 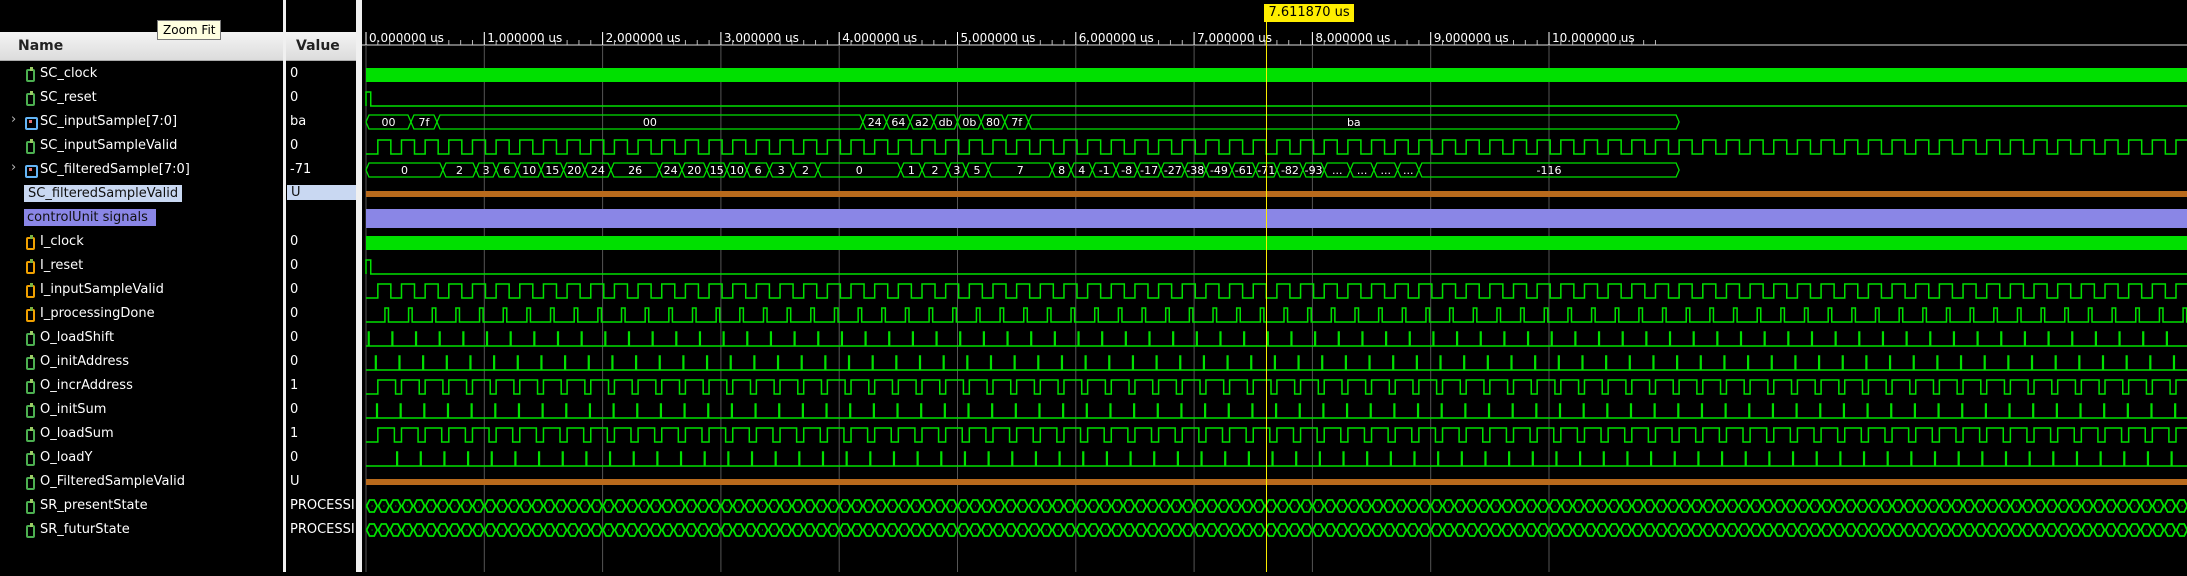 I want to click on signal-name: I_reset, so click(x=62, y=265).